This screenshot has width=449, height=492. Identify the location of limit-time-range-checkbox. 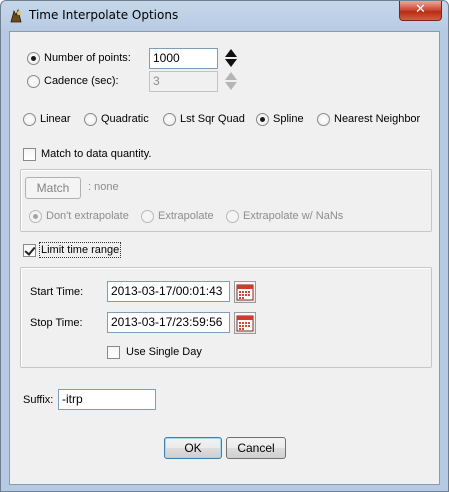
(29, 250).